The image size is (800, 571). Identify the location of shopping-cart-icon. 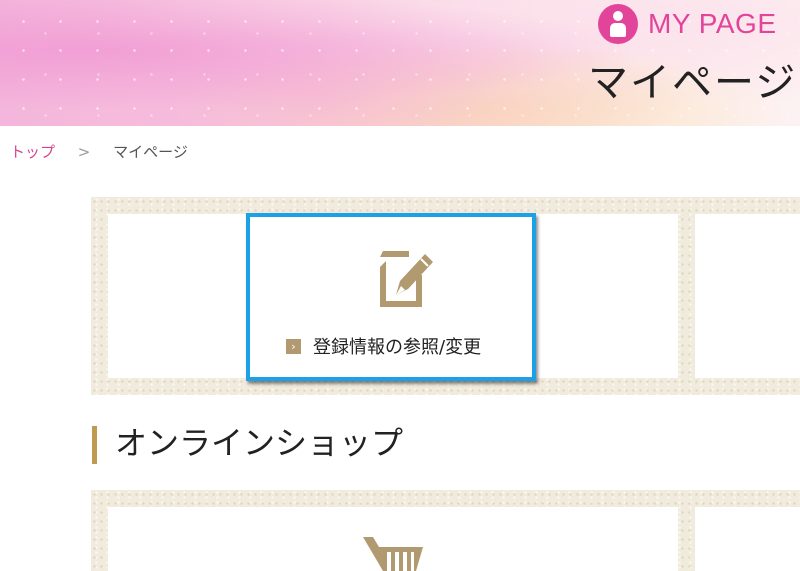
(393, 554).